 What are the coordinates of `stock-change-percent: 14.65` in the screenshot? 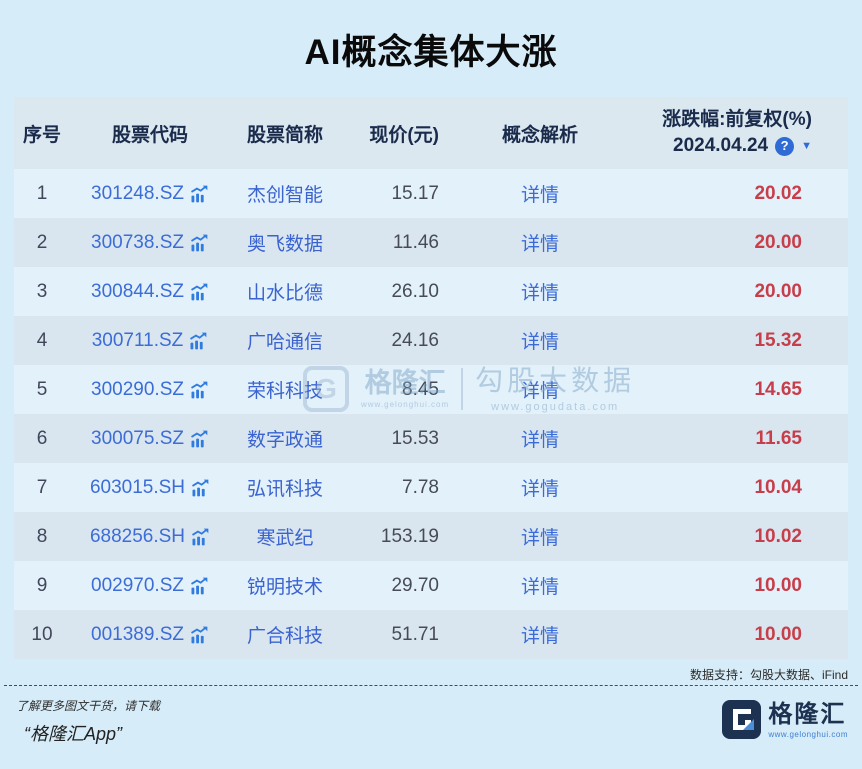 It's located at (778, 389).